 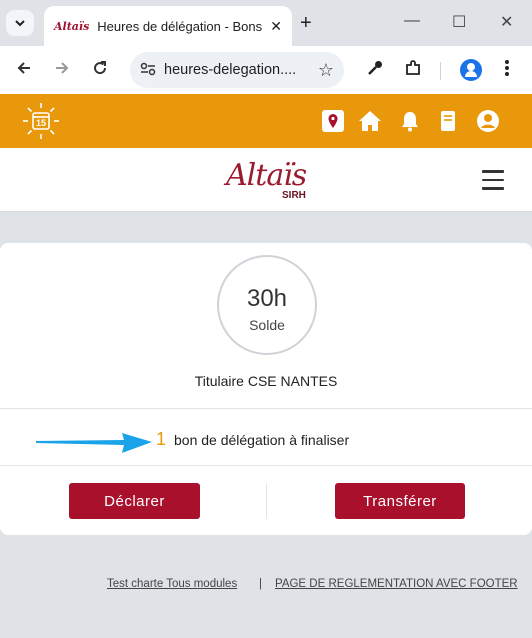 I want to click on address-bar: heures-delegation.... ☆, so click(x=237, y=70).